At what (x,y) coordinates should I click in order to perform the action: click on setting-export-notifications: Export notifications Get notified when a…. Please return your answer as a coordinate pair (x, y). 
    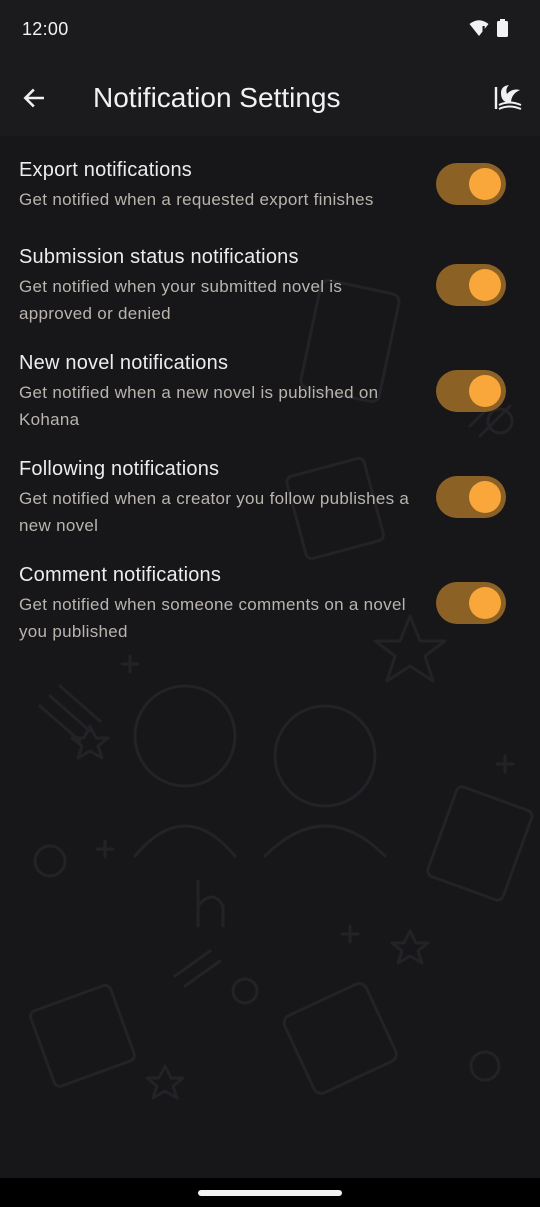
    Looking at the image, I should click on (270, 191).